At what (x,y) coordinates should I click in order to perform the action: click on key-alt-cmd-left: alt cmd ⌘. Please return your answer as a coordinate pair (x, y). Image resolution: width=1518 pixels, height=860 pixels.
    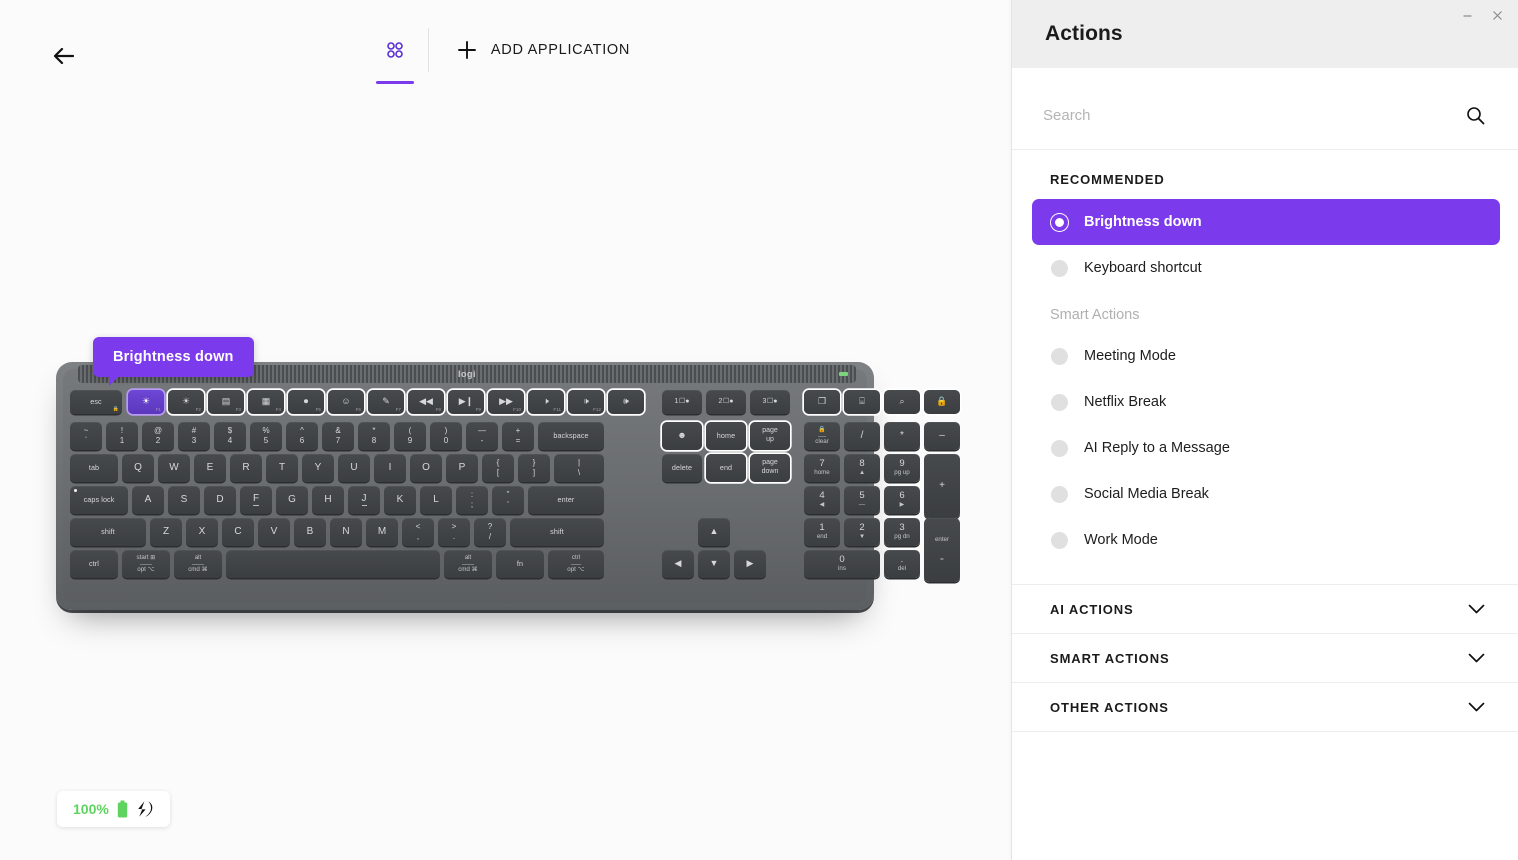
    Looking at the image, I should click on (198, 564).